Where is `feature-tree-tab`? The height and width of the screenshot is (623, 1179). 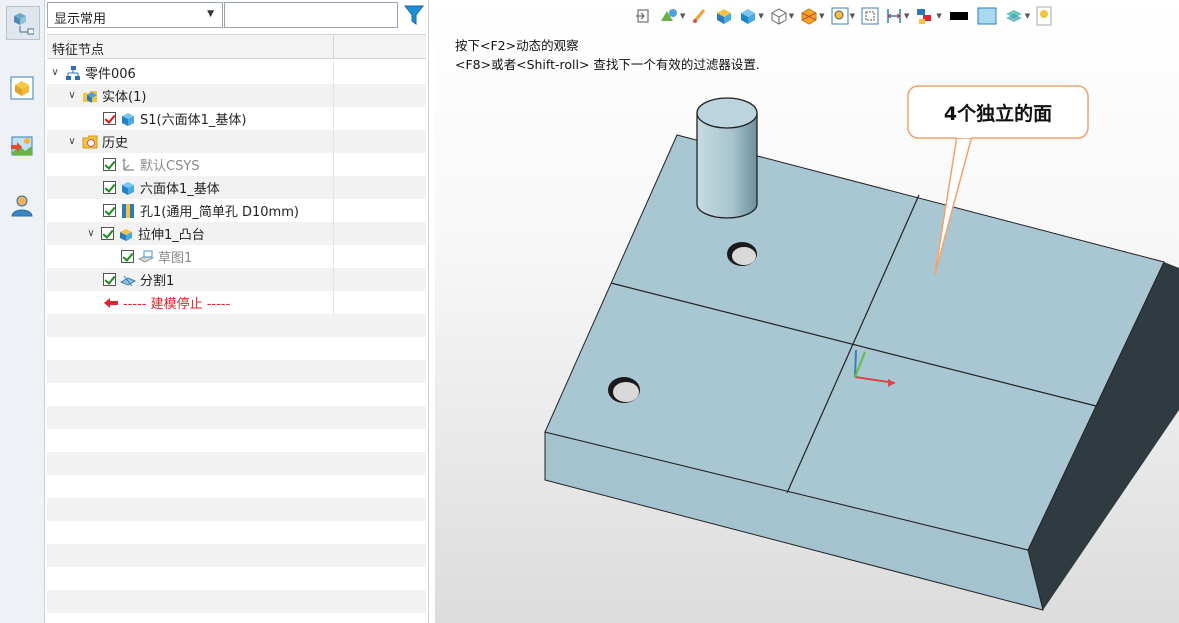 feature-tree-tab is located at coordinates (23, 23).